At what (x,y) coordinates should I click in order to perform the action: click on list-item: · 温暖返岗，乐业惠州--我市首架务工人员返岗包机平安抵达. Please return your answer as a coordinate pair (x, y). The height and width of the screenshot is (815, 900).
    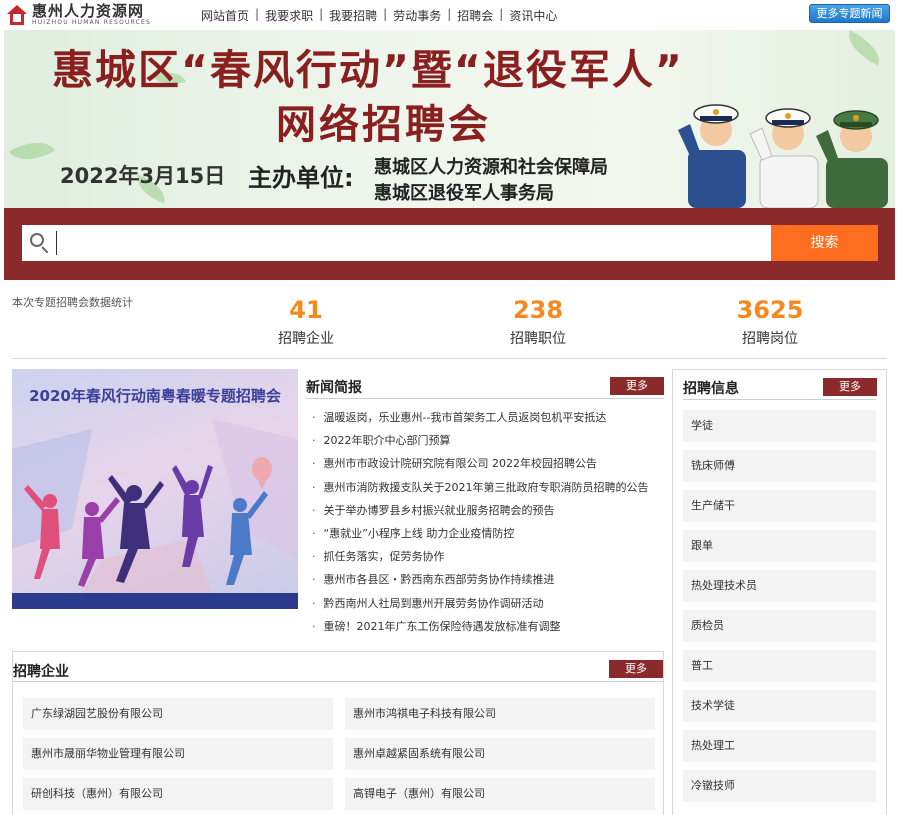
    Looking at the image, I should click on (485, 420).